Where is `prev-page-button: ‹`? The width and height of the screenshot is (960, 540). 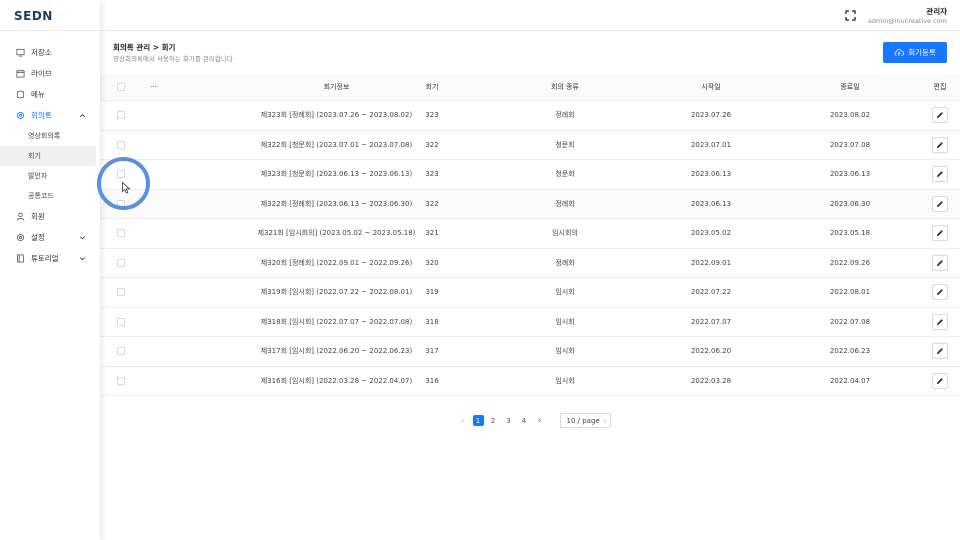 prev-page-button: ‹ is located at coordinates (462, 420).